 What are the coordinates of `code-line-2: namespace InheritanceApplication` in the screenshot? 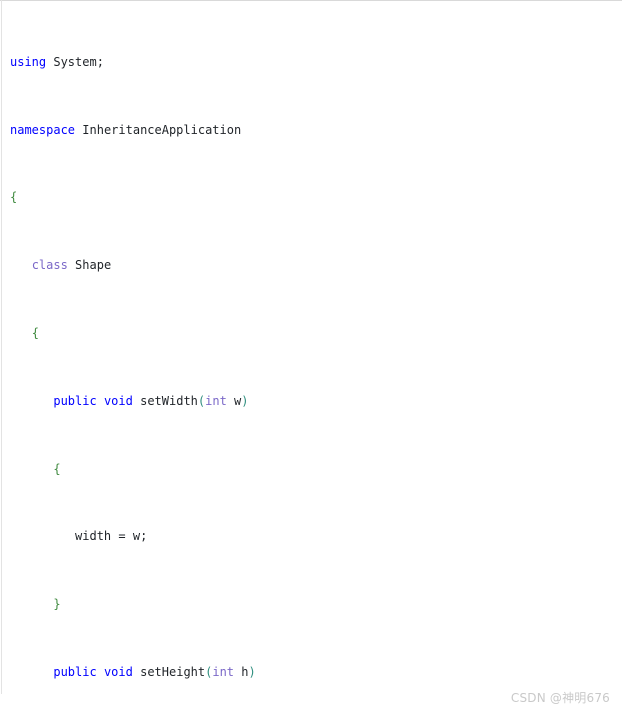 It's located at (311, 130).